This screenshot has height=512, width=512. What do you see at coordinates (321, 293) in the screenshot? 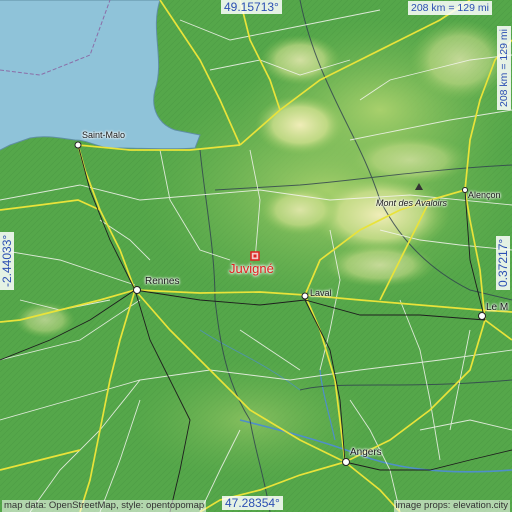
I see `place-label-laval: Laval` at bounding box center [321, 293].